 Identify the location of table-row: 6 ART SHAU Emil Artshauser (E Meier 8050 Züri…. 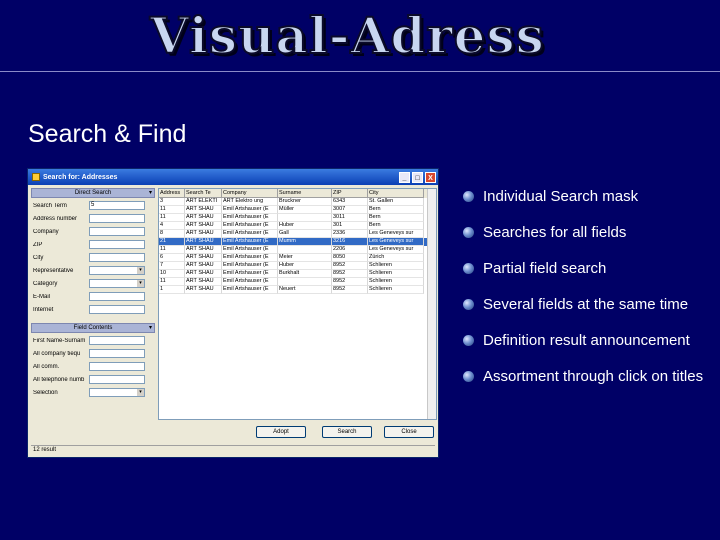
(297, 258).